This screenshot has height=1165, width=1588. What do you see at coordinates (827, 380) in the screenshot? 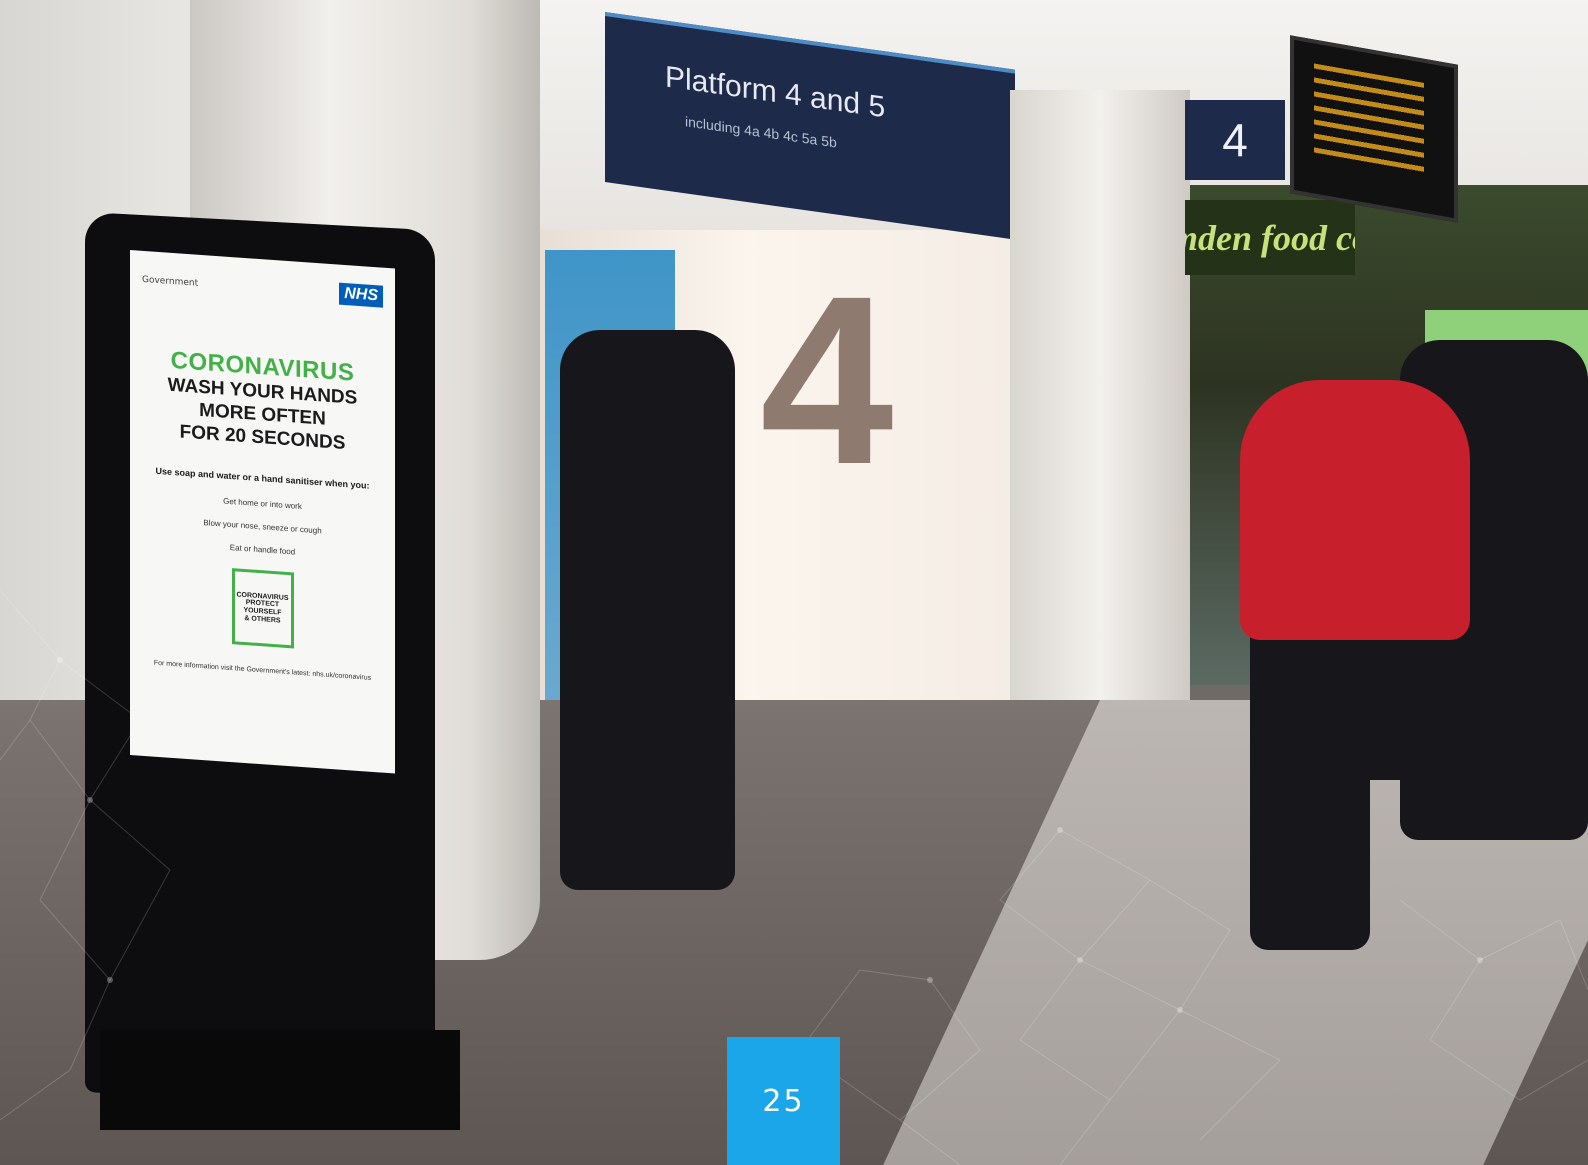
I see `wall-platform-number: 4` at bounding box center [827, 380].